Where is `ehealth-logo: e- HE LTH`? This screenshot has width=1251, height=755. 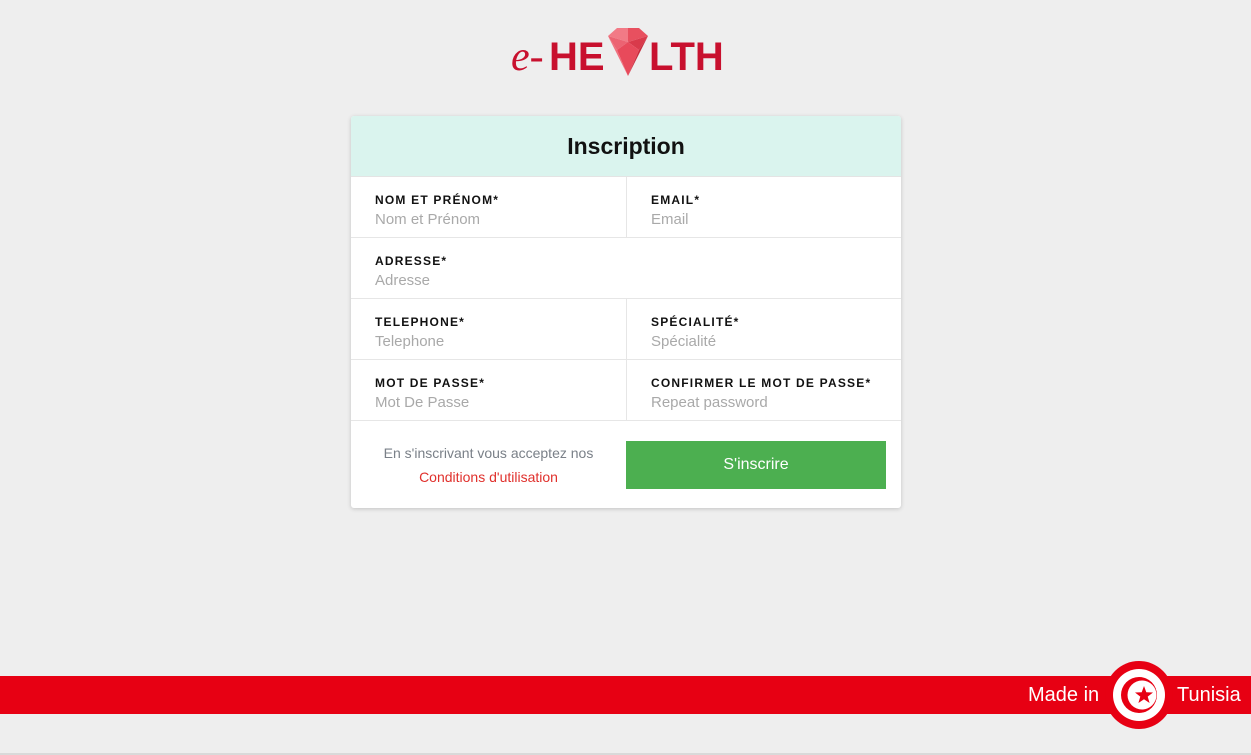
ehealth-logo: e- HE LTH is located at coordinates (617, 54).